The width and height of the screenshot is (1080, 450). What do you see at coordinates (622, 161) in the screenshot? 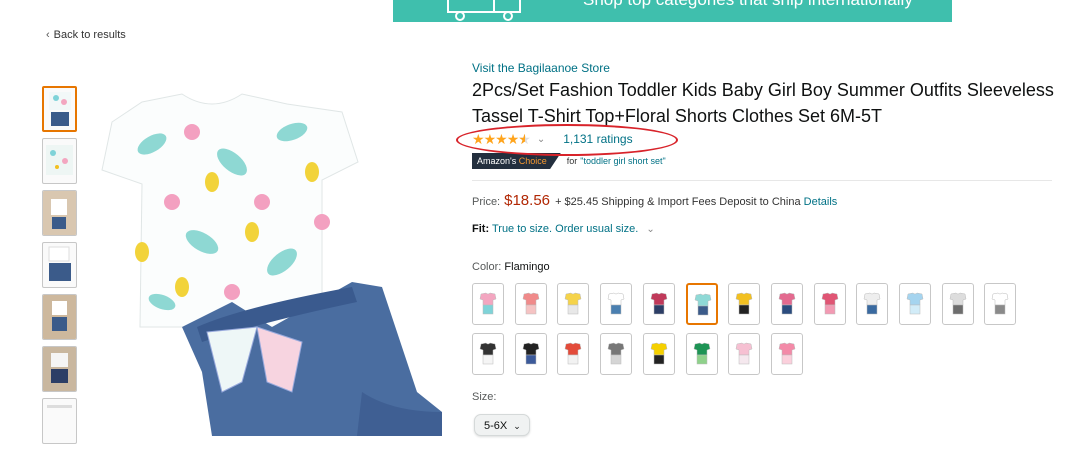
I see `badge-query-link: "toddler girl short set"` at bounding box center [622, 161].